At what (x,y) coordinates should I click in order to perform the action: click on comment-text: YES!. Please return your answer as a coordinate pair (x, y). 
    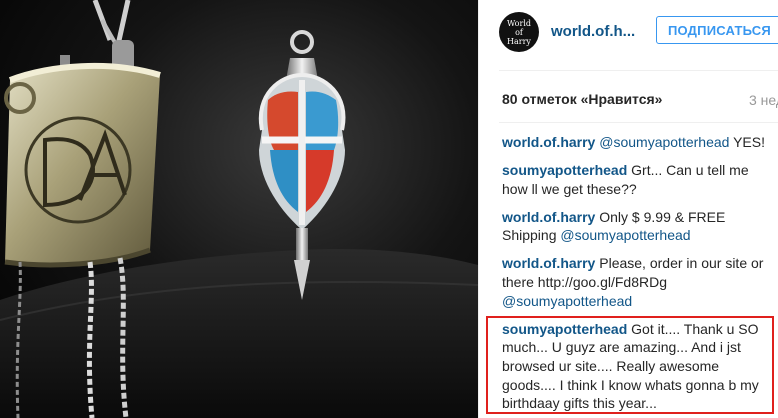
    Looking at the image, I should click on (747, 142).